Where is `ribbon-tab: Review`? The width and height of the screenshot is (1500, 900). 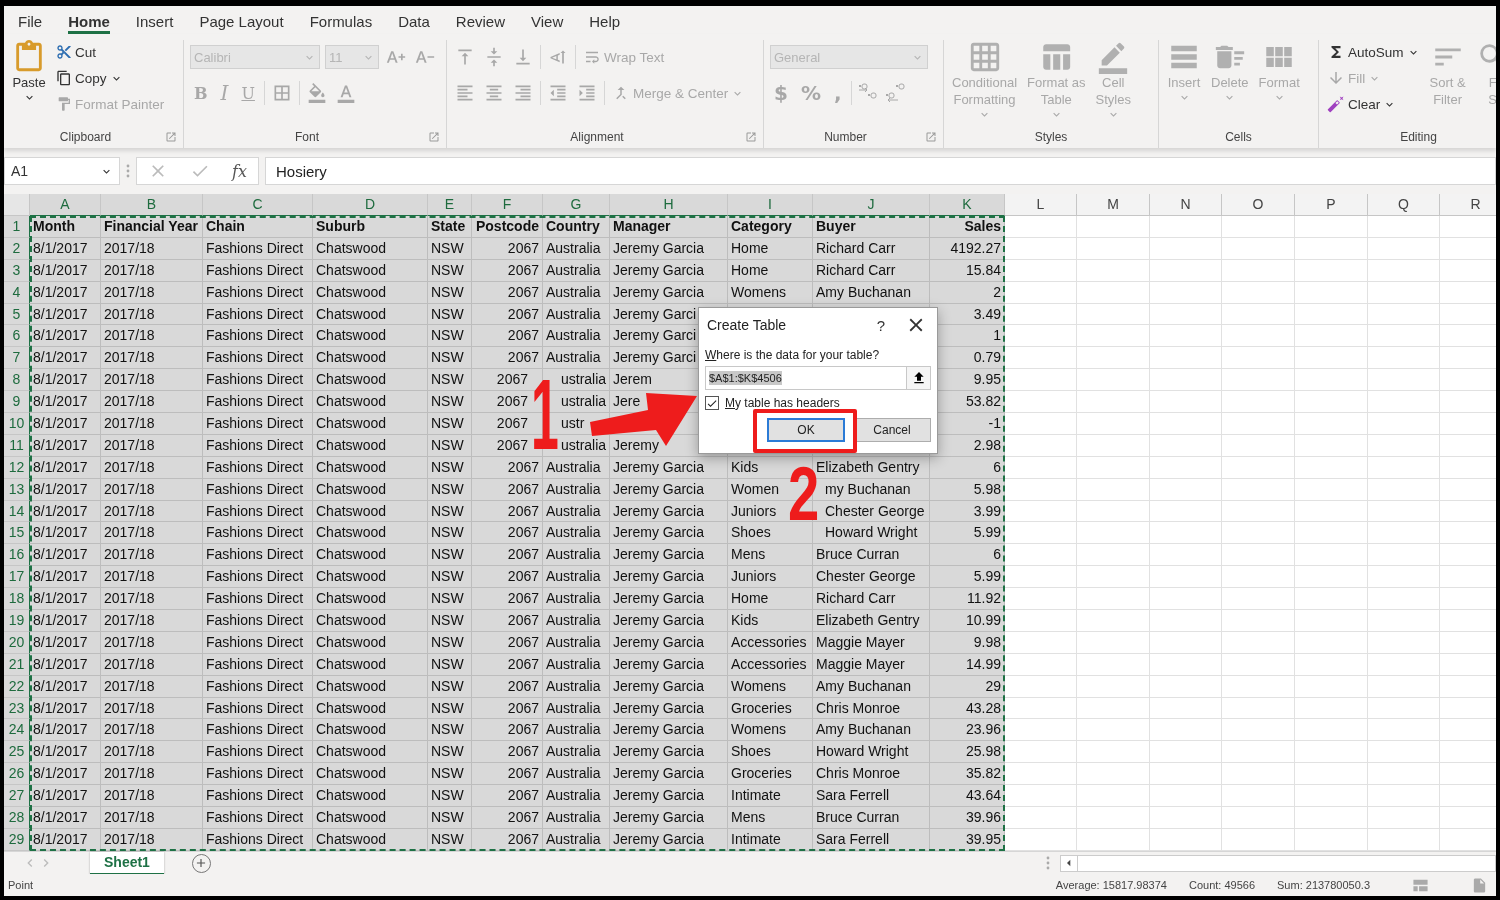
ribbon-tab: Review is located at coordinates (480, 23).